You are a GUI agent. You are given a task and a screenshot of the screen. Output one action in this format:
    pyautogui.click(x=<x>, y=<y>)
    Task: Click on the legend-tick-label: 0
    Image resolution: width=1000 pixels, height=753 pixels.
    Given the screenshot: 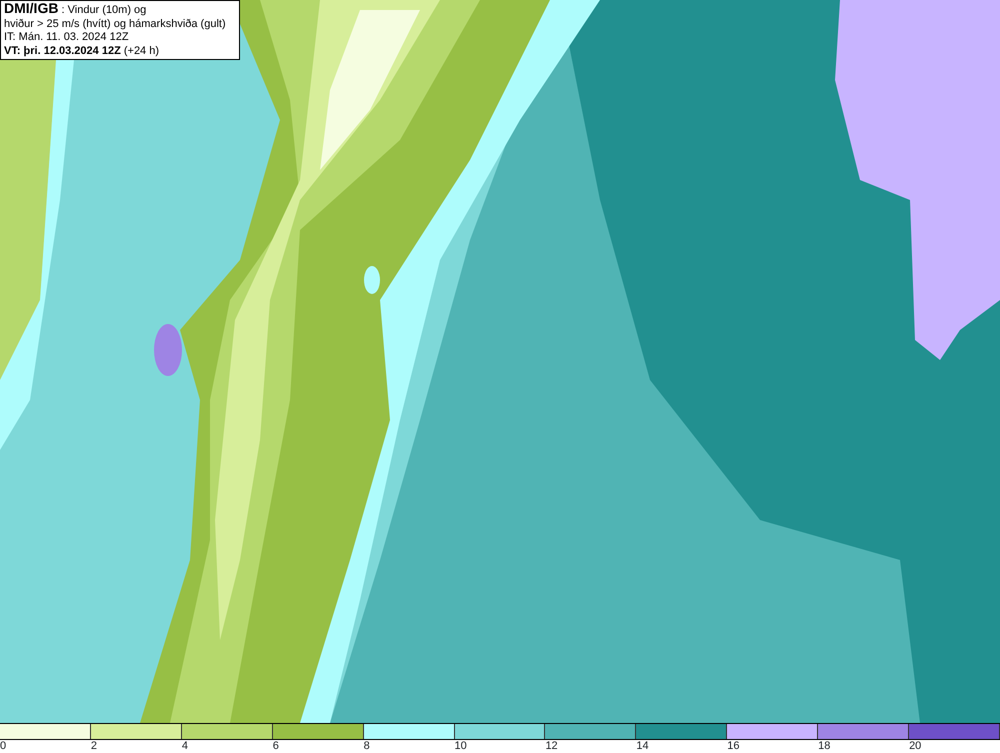 What is the action you would take?
    pyautogui.click(x=3, y=746)
    